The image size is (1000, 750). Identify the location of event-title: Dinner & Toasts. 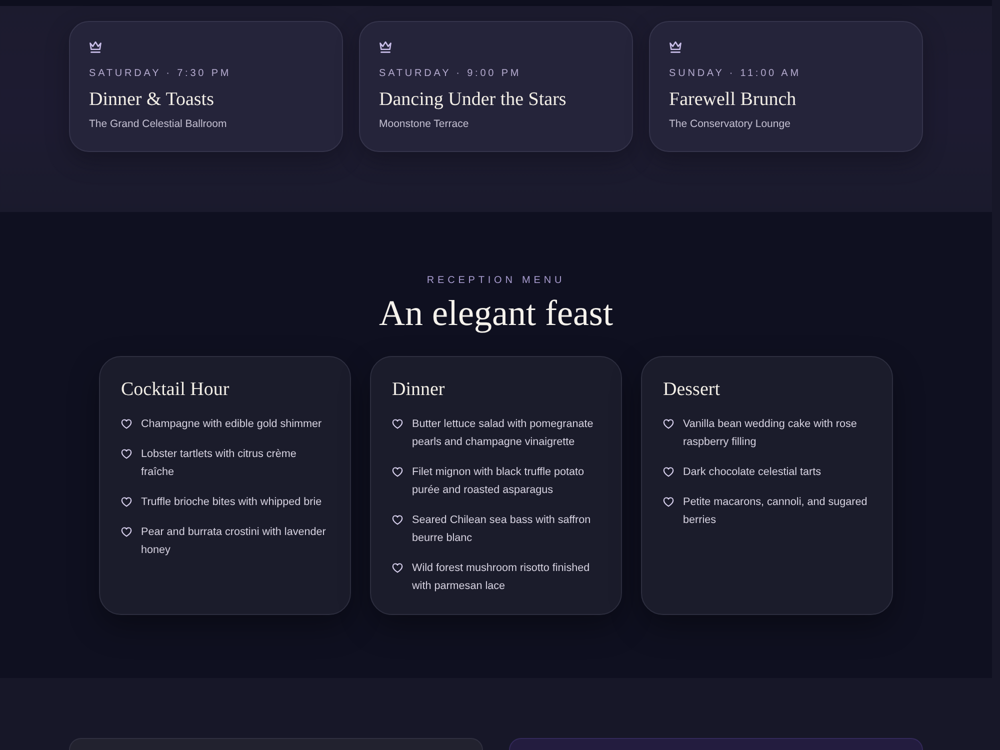
(151, 100).